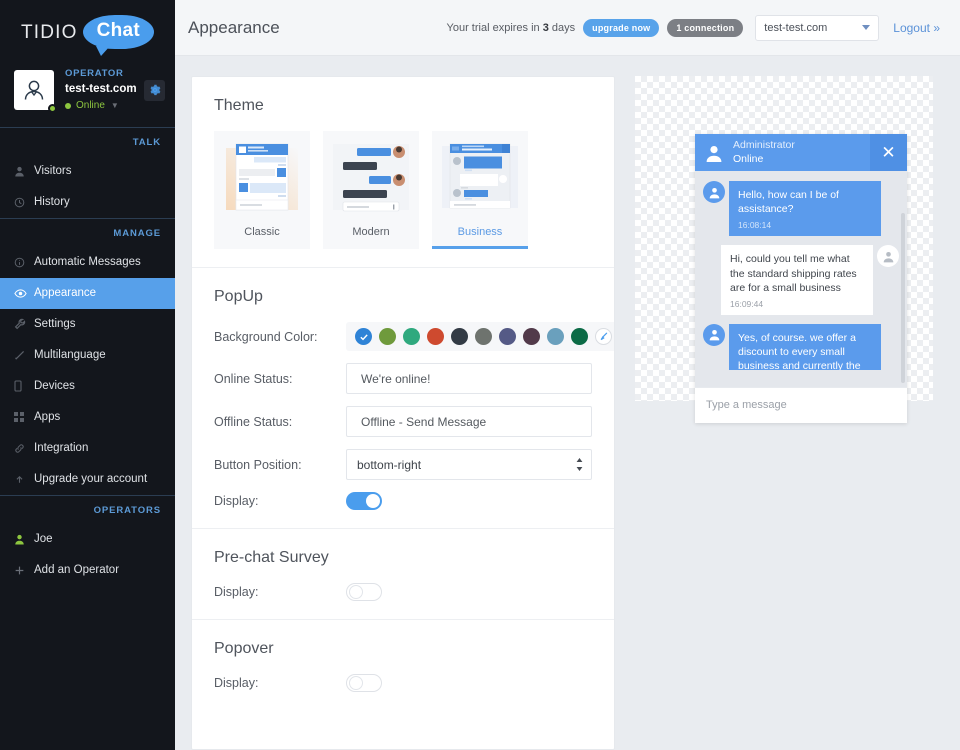 This screenshot has width=960, height=750. What do you see at coordinates (253, 378) in the screenshot?
I see `online-status-label: Online Status:` at bounding box center [253, 378].